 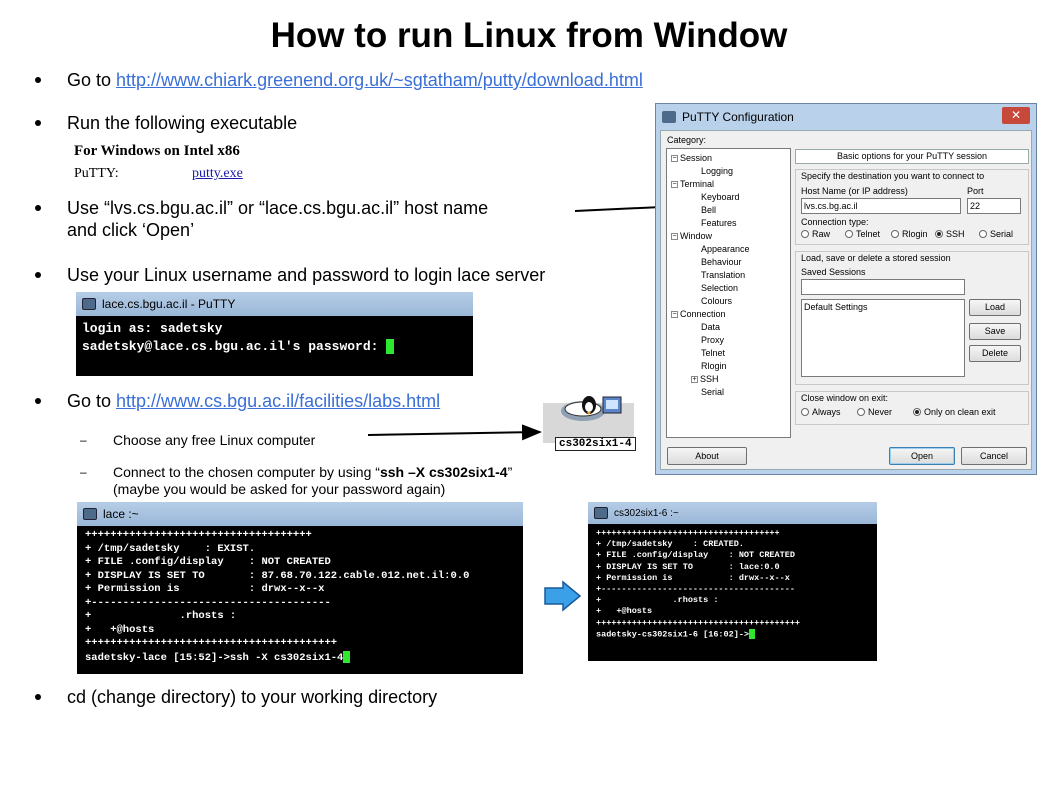 I want to click on arrow-to-lab-icon, so click(x=454, y=432).